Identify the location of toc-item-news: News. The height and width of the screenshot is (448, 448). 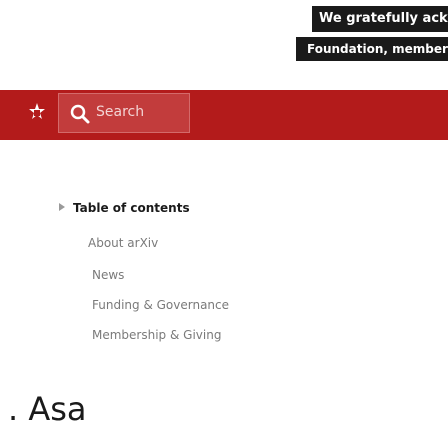
(108, 275).